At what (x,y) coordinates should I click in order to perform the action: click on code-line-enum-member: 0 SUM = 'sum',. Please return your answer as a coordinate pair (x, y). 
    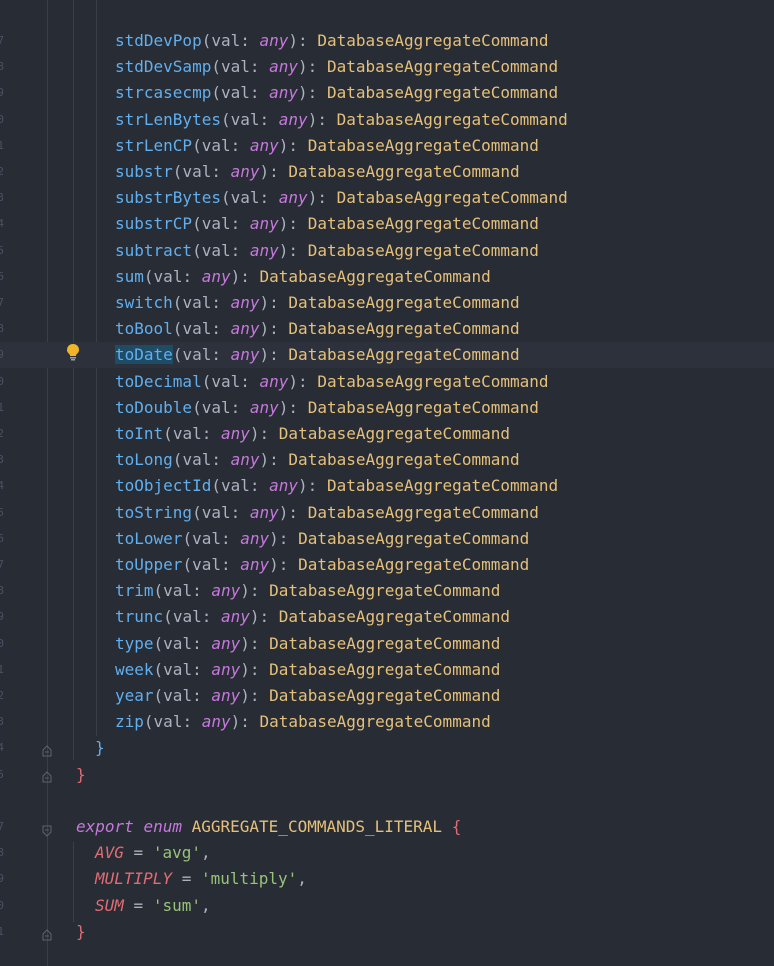
    Looking at the image, I should click on (387, 906).